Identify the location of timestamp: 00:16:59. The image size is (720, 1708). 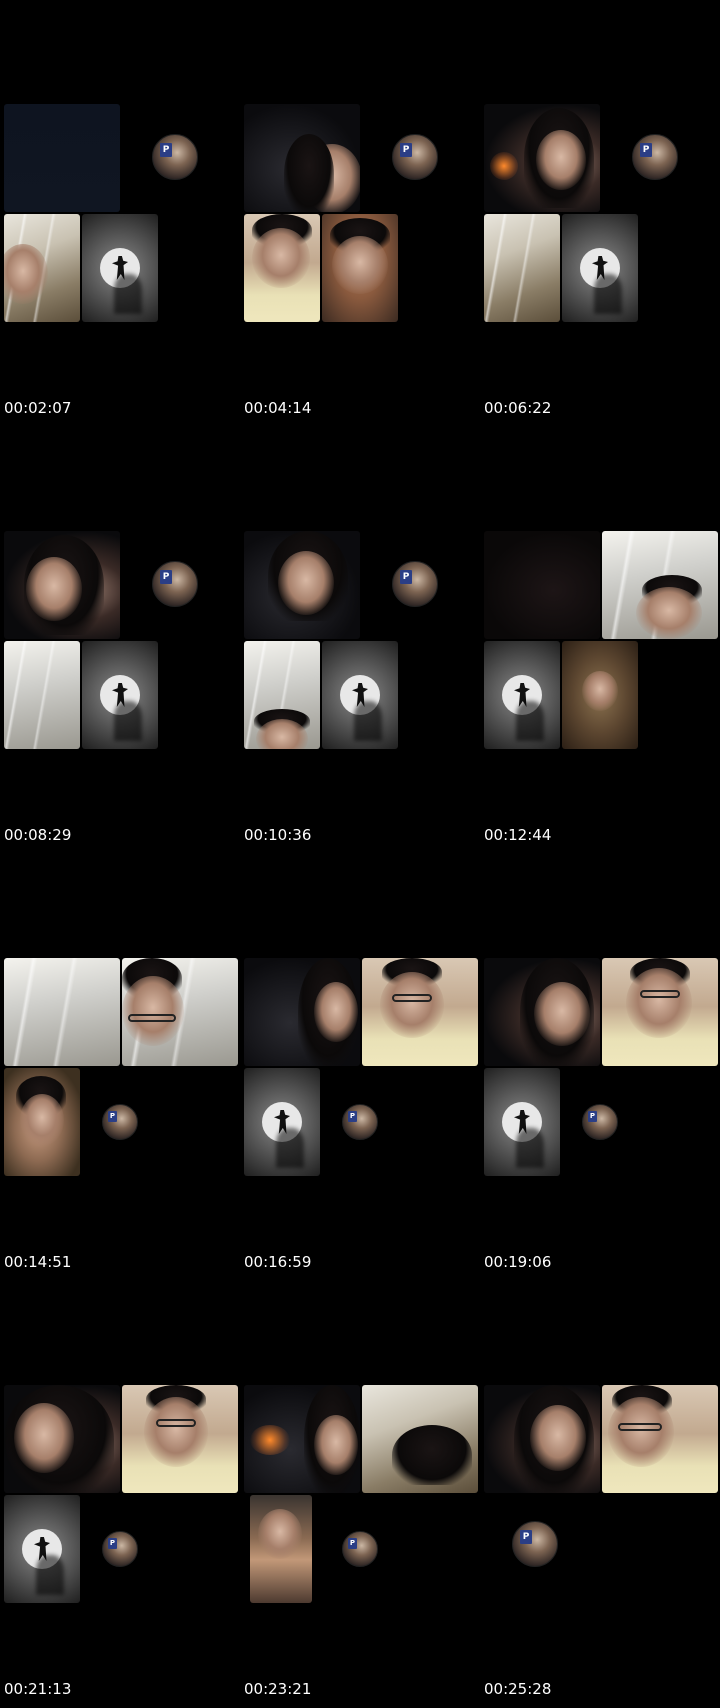
(278, 1262).